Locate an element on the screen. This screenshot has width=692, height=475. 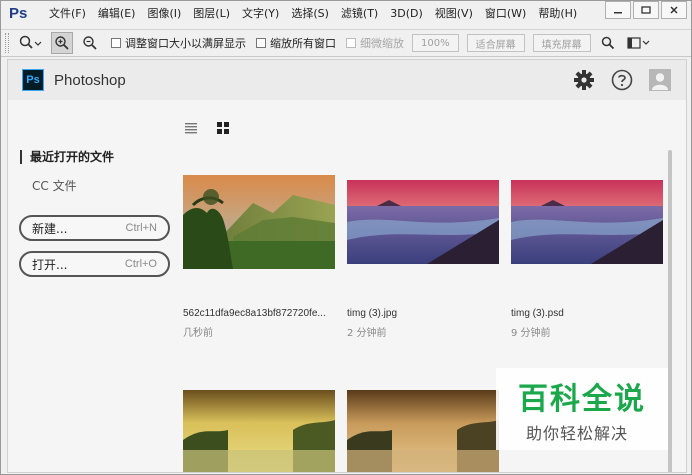
list-view-icon is located at coordinates (191, 128).